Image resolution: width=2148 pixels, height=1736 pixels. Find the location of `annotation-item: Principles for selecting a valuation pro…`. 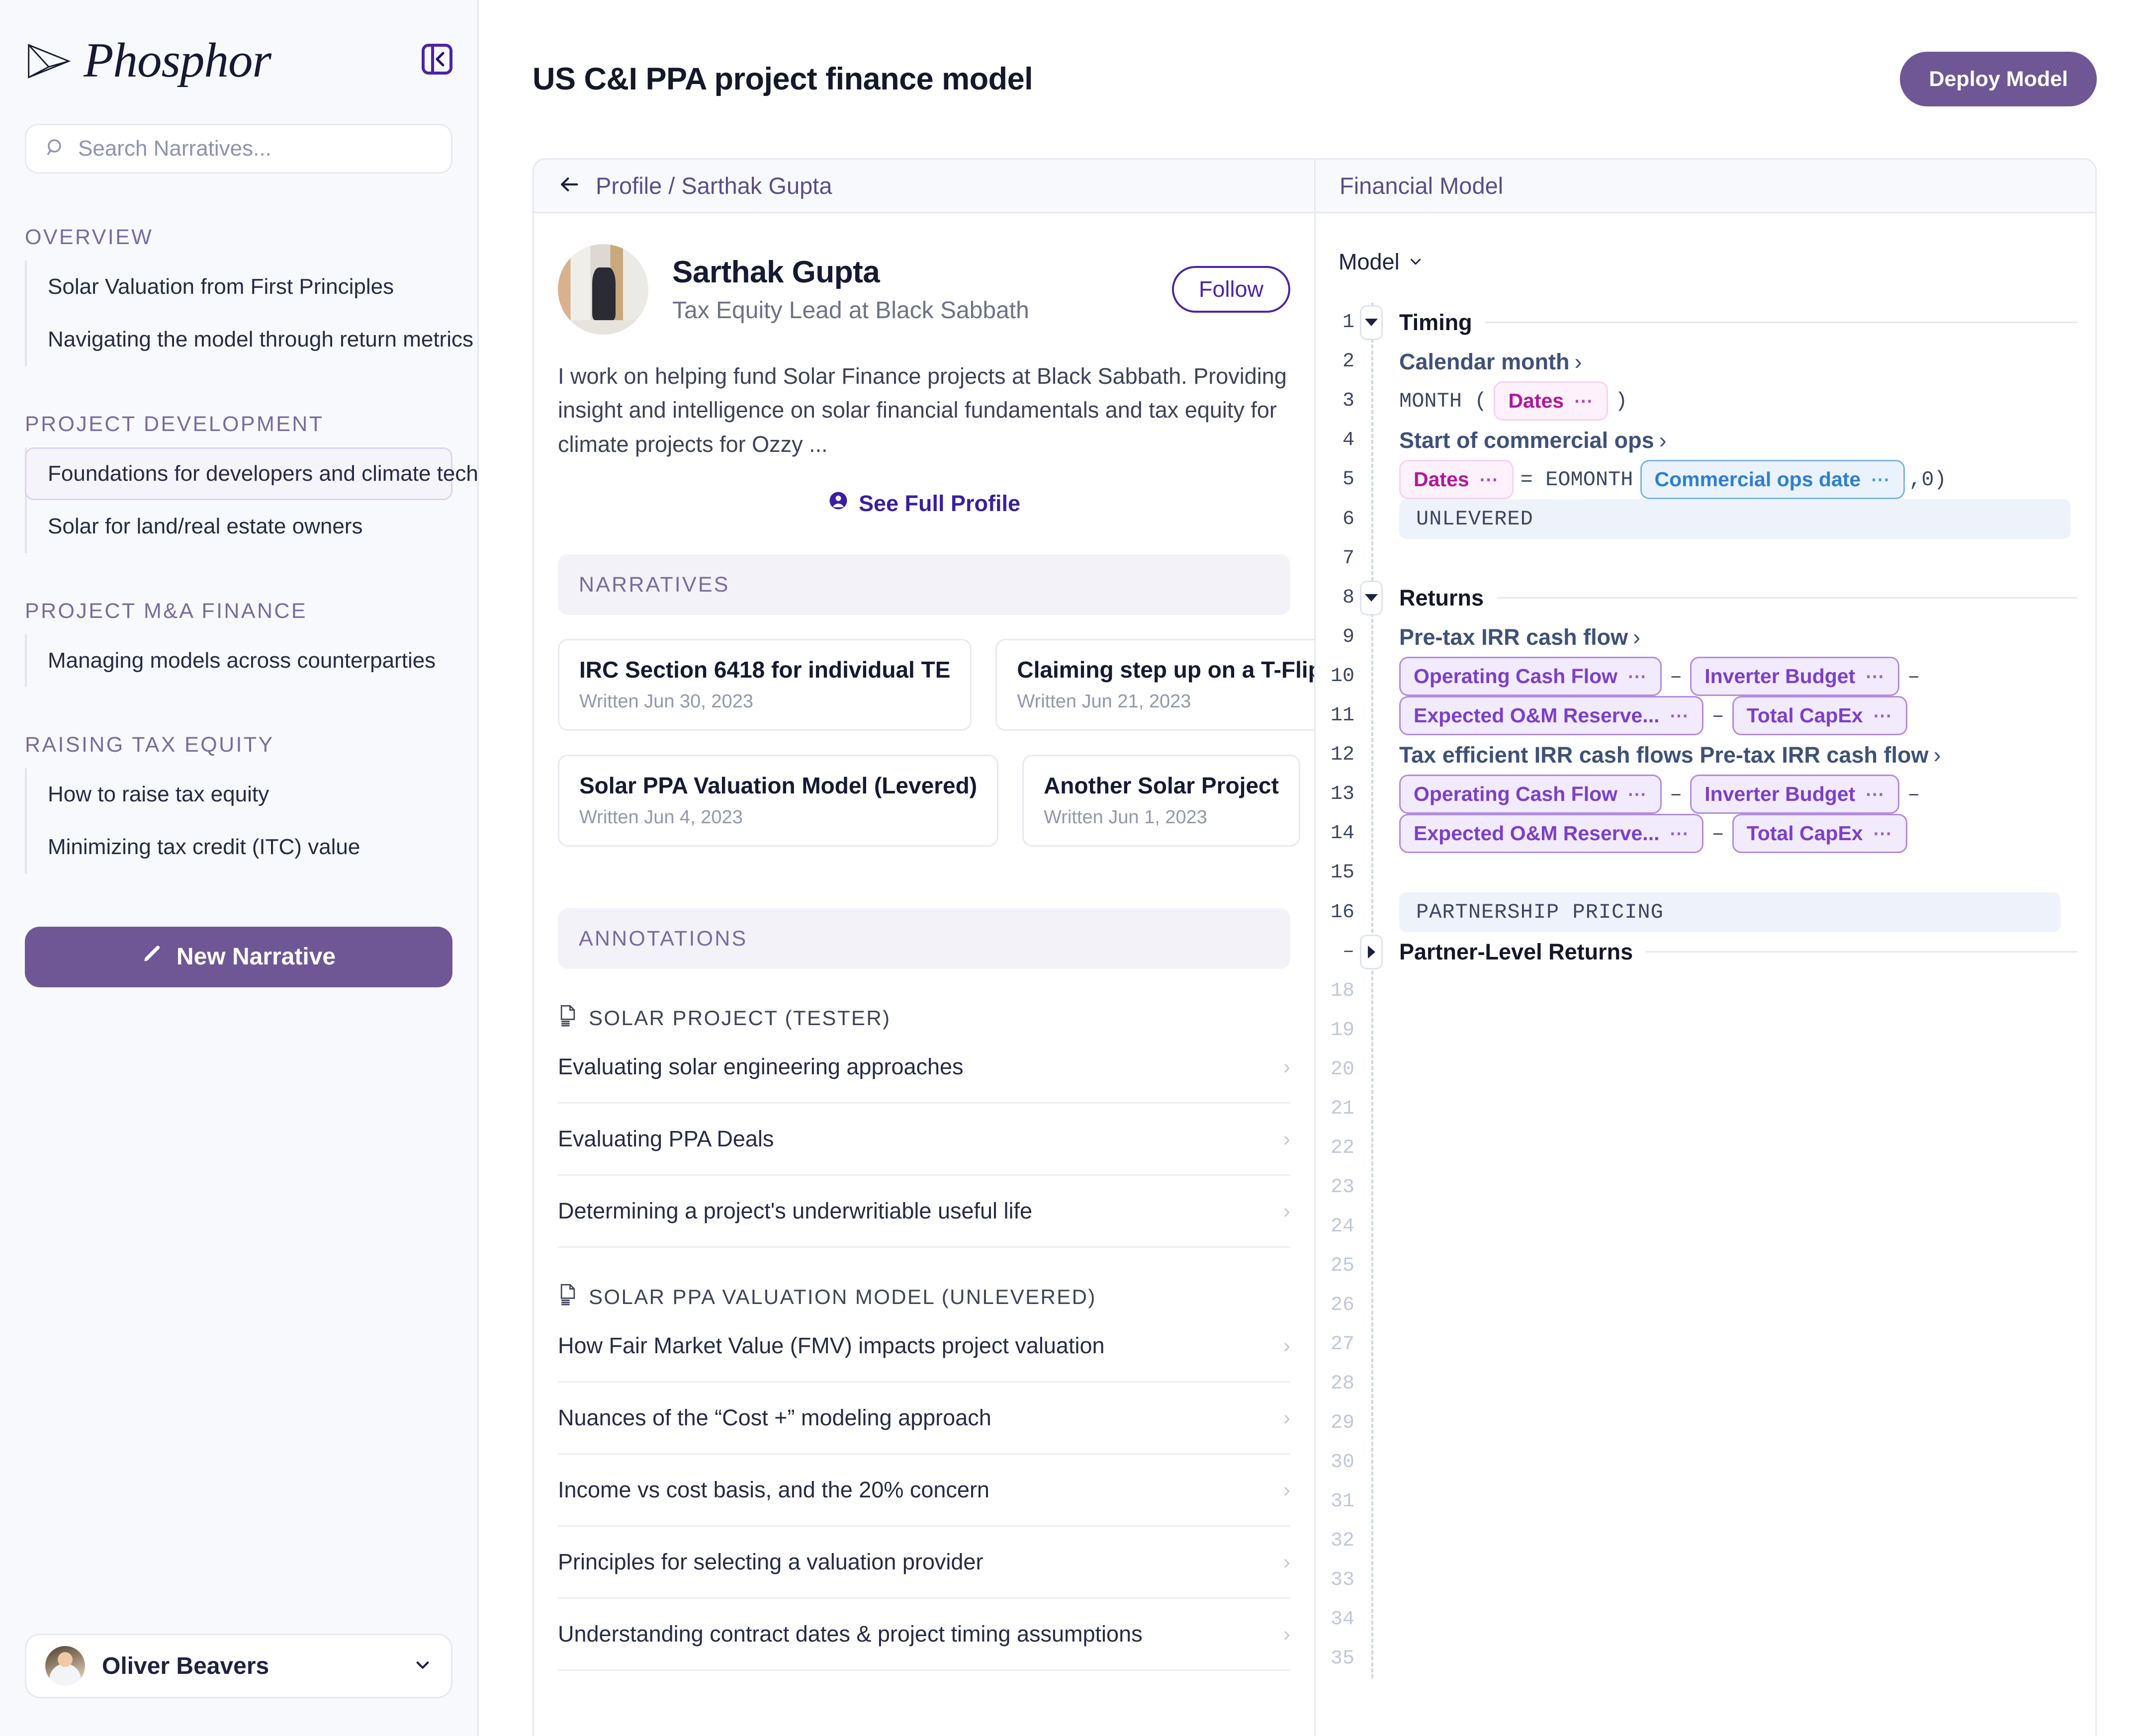

annotation-item: Principles for selecting a valuation pro… is located at coordinates (924, 1563).